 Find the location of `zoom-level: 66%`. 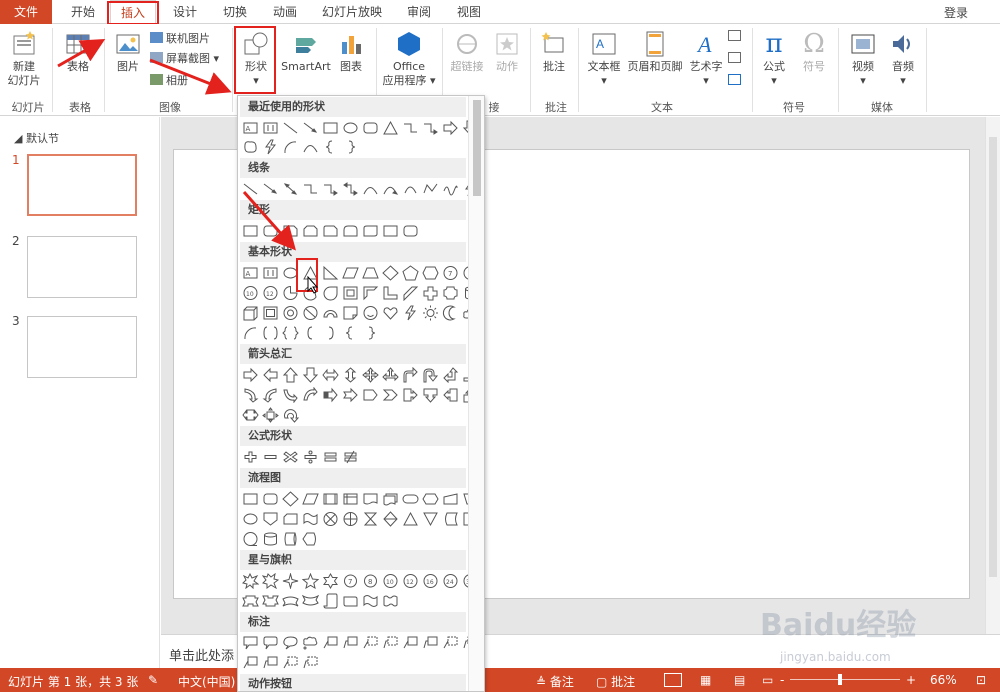

zoom-level: 66% is located at coordinates (943, 680).